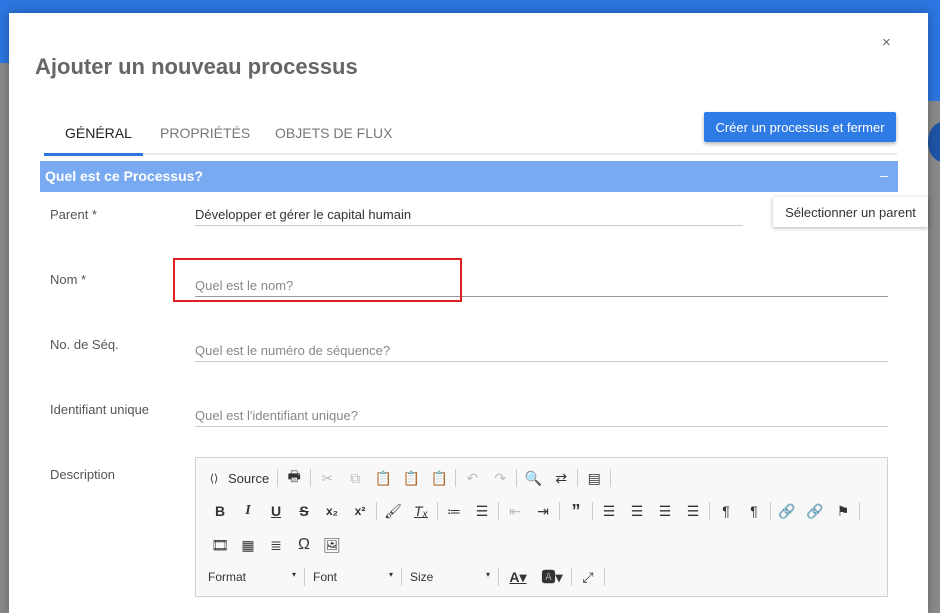  I want to click on anchor-flag-icon: ⚑, so click(843, 511).